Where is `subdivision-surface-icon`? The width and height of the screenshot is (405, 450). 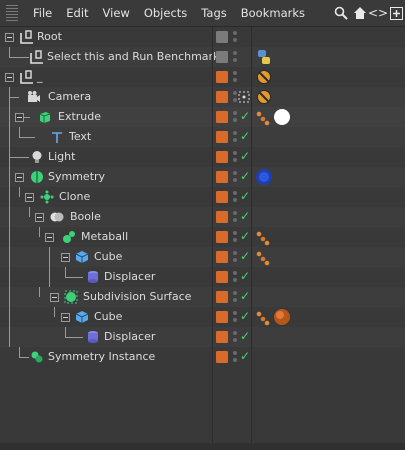 subdivision-surface-icon is located at coordinates (71, 297).